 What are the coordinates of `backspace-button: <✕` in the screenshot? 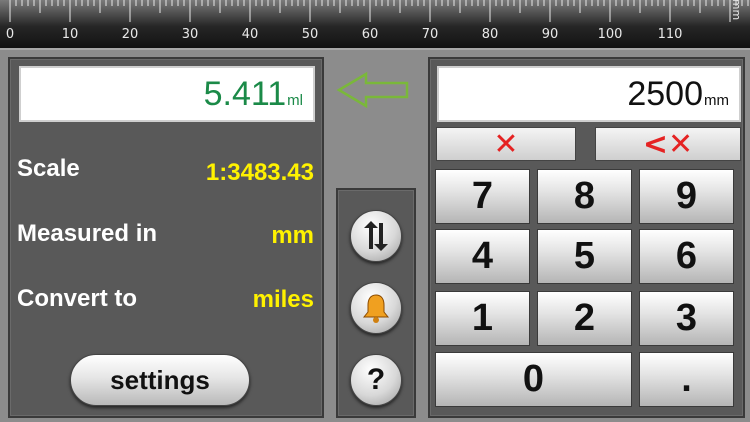 It's located at (668, 144).